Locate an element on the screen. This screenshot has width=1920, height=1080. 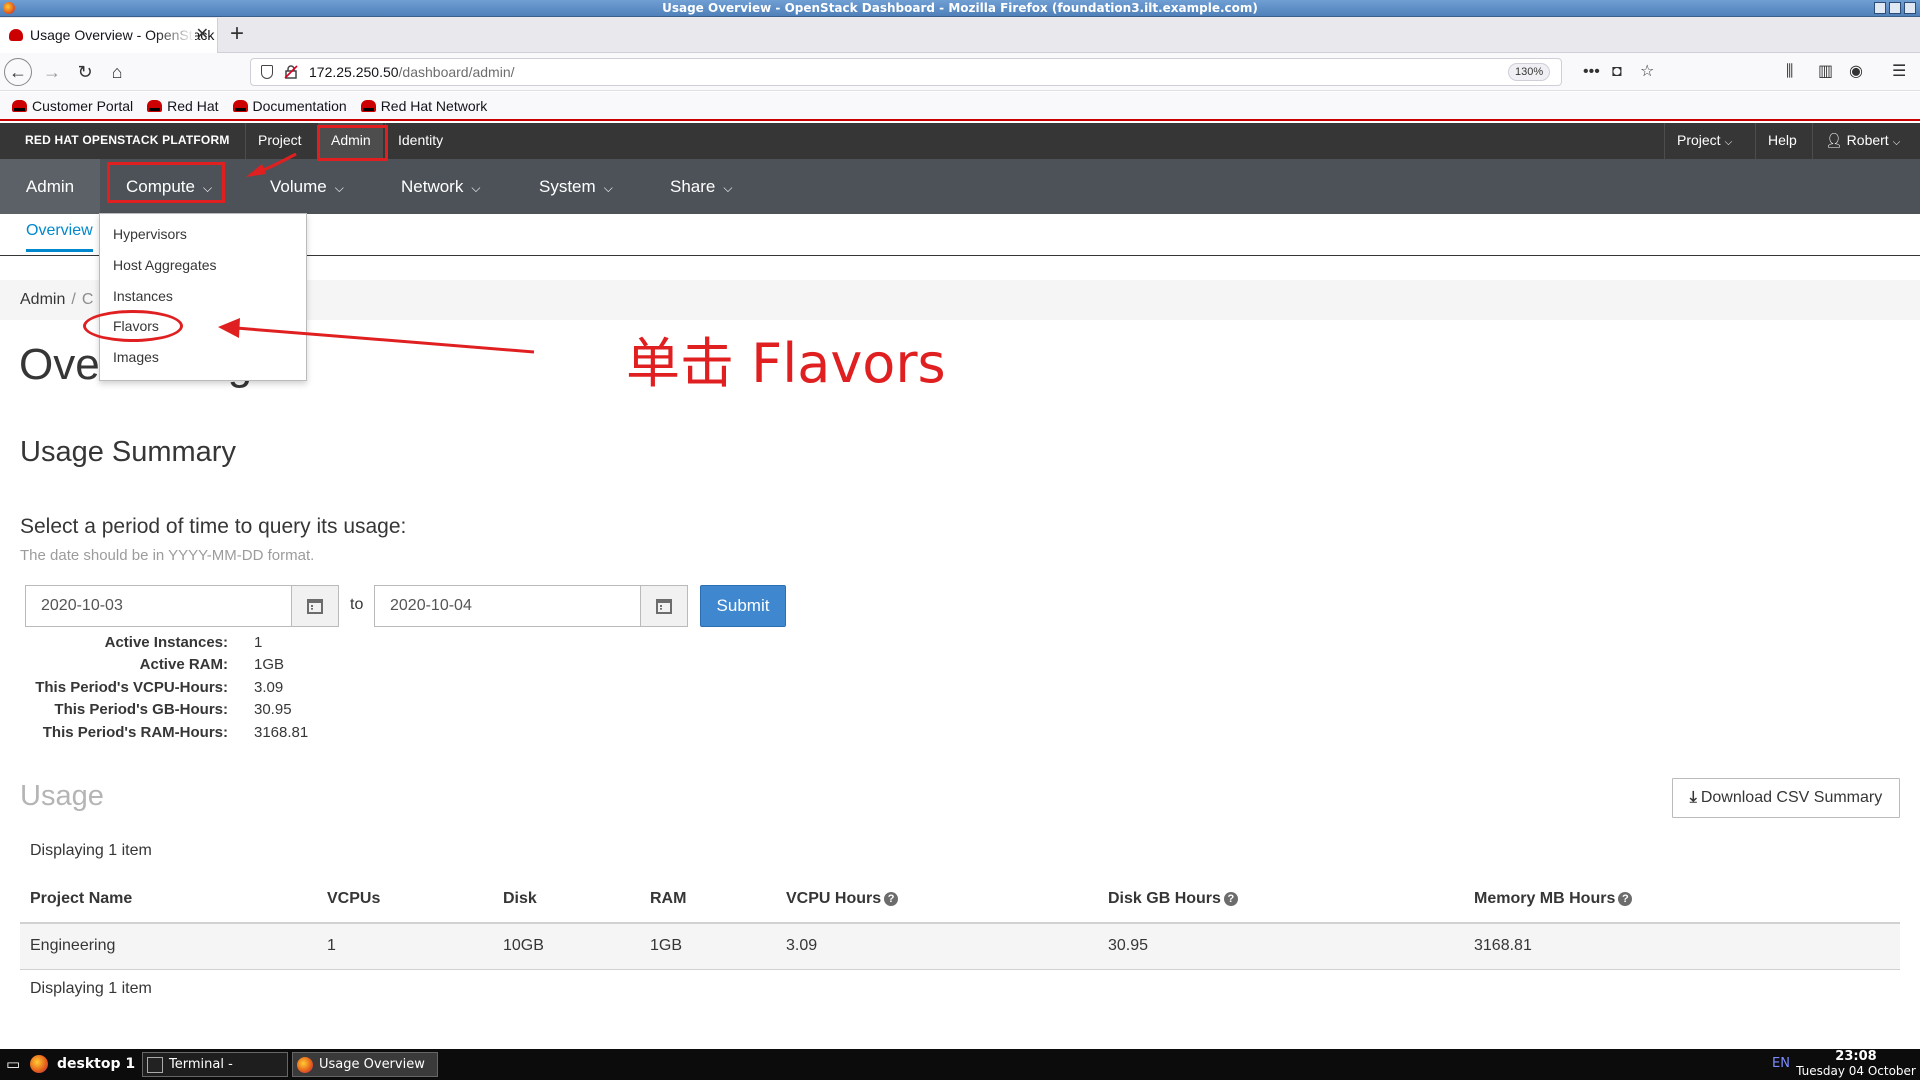
new-tab-button: + is located at coordinates (237, 34).